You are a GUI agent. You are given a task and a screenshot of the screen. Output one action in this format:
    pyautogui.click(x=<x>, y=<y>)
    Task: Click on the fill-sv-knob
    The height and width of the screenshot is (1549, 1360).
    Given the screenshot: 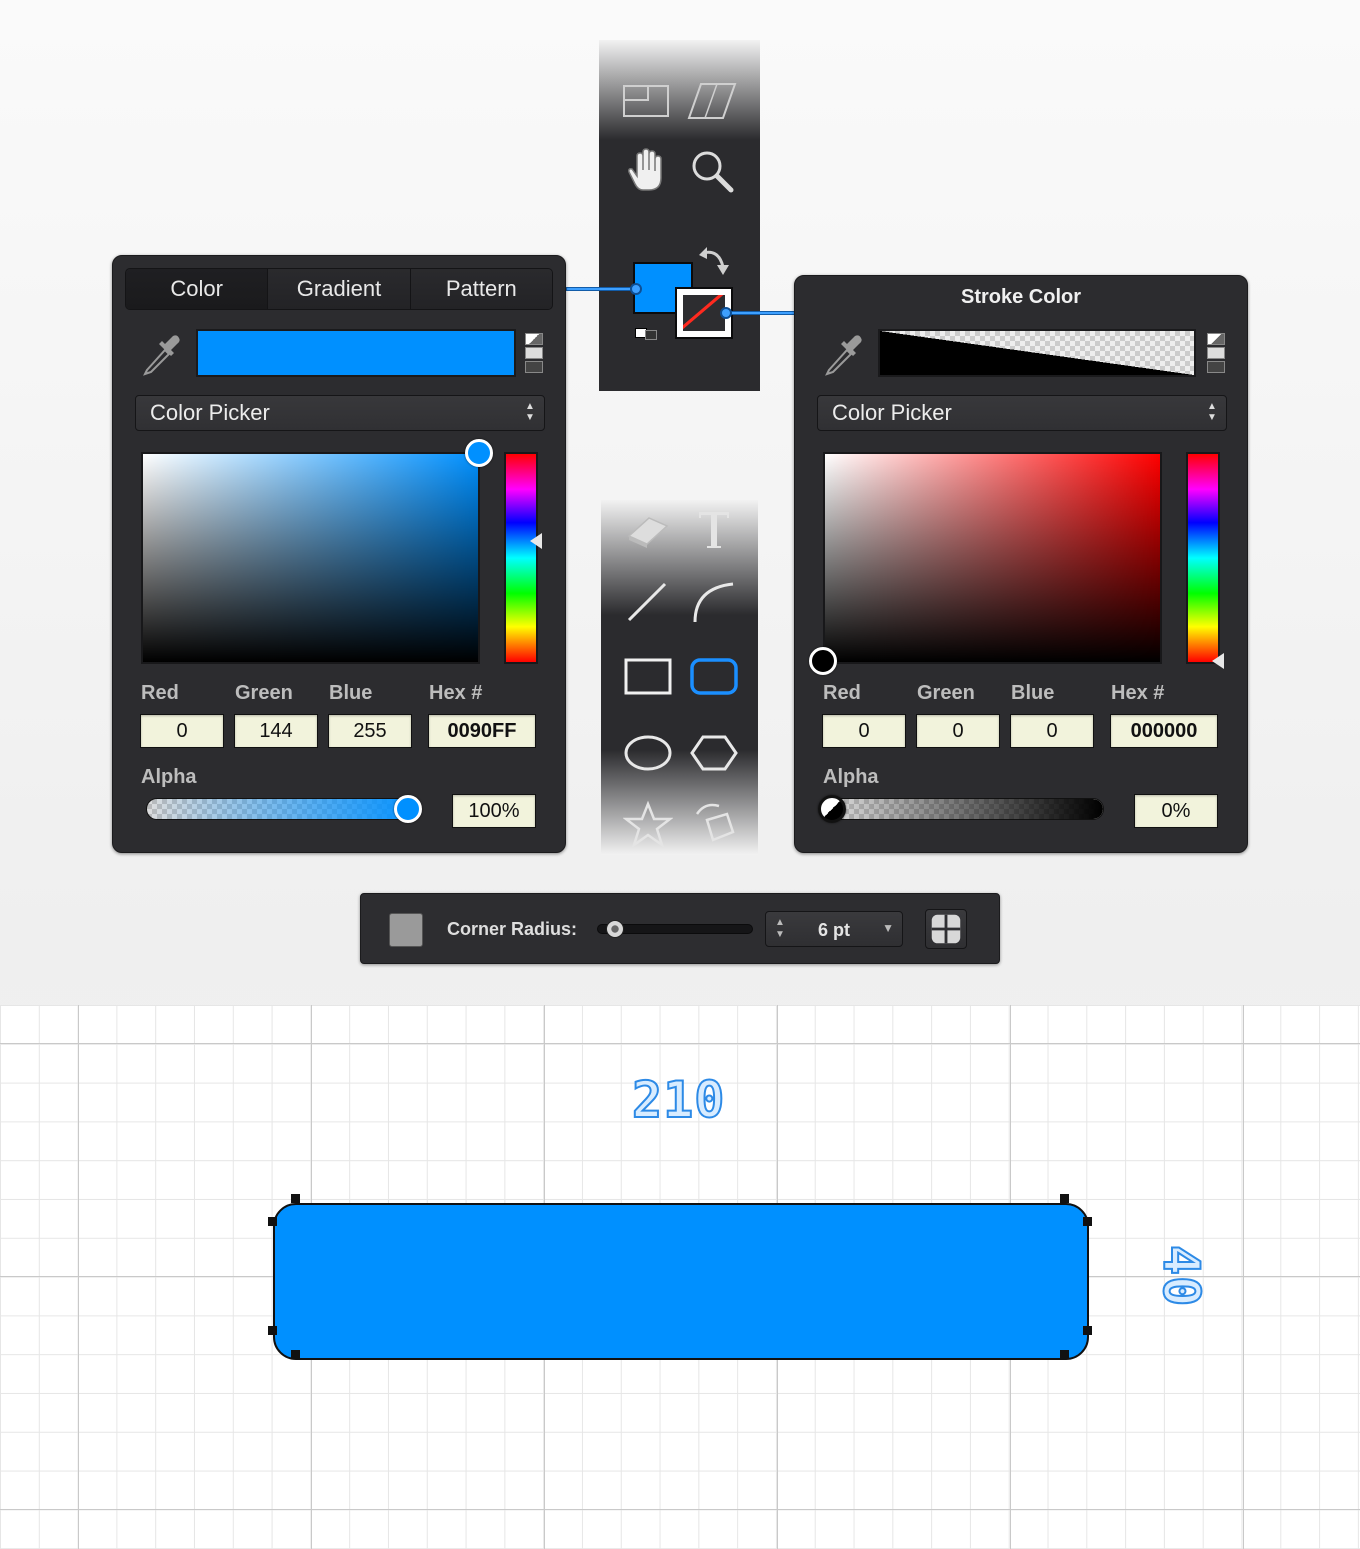 What is the action you would take?
    pyautogui.click(x=479, y=453)
    